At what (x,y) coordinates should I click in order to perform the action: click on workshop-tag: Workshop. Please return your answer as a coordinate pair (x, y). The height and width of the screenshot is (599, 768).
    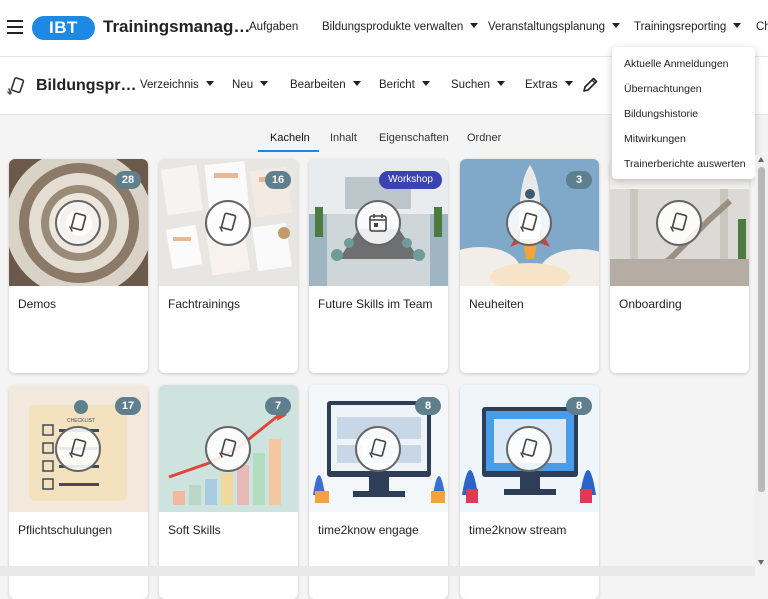
    Looking at the image, I should click on (410, 180).